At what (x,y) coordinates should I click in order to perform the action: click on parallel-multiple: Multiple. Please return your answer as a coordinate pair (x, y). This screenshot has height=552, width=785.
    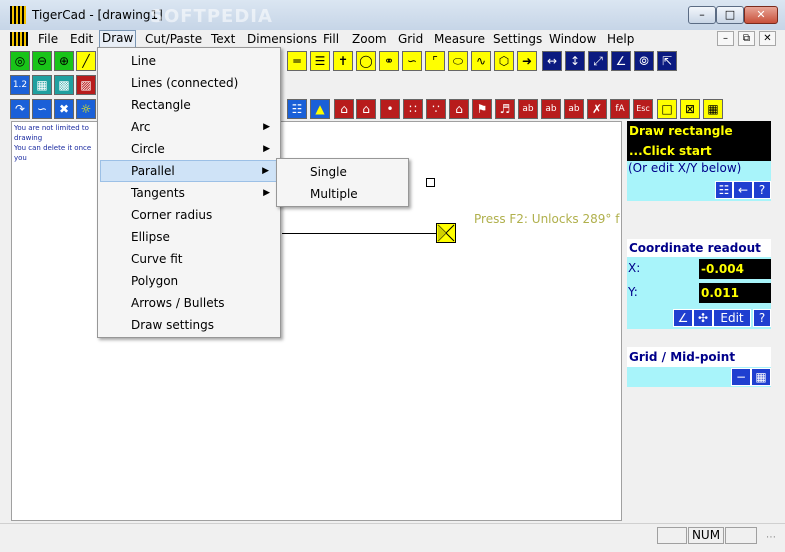
    Looking at the image, I should click on (342, 194).